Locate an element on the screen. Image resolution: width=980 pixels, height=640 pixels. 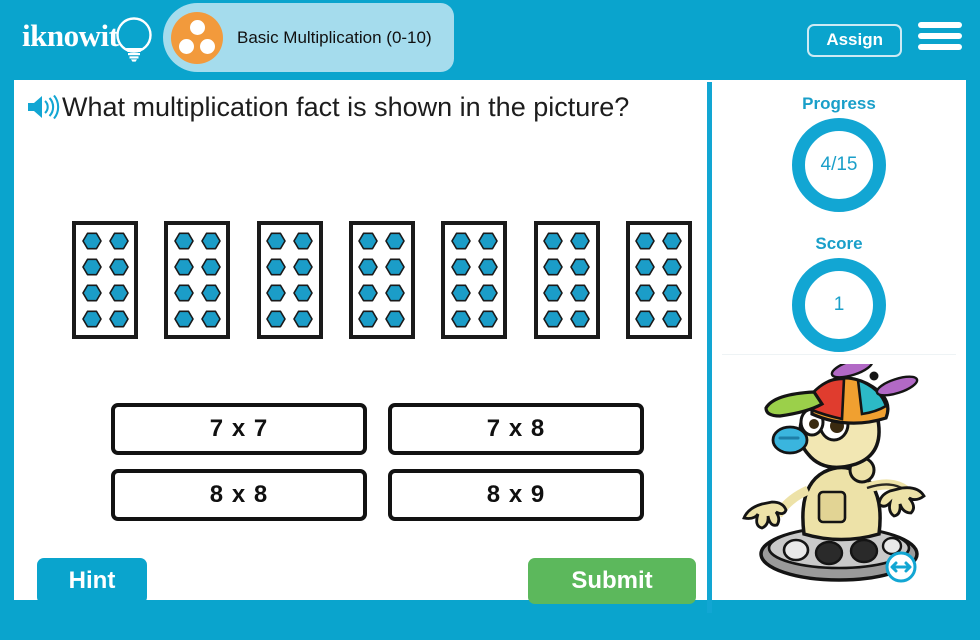
assign-button: Assign is located at coordinates (854, 40).